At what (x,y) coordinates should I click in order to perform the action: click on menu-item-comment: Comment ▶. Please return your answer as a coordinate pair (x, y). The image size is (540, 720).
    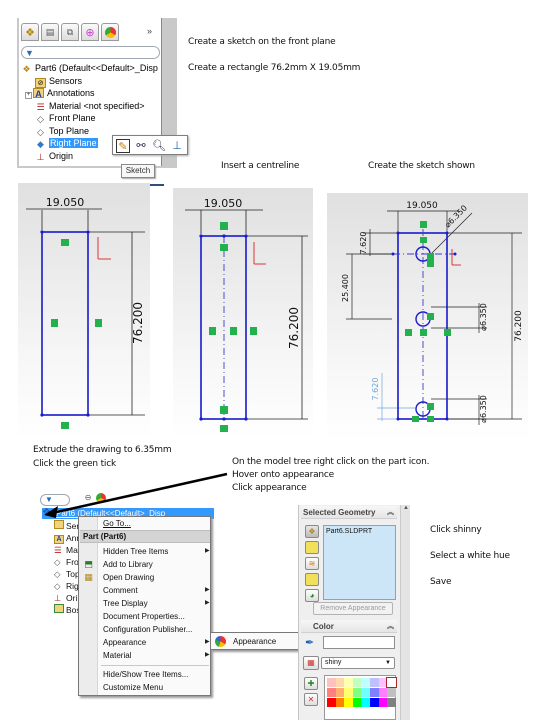
    Looking at the image, I should click on (156, 590).